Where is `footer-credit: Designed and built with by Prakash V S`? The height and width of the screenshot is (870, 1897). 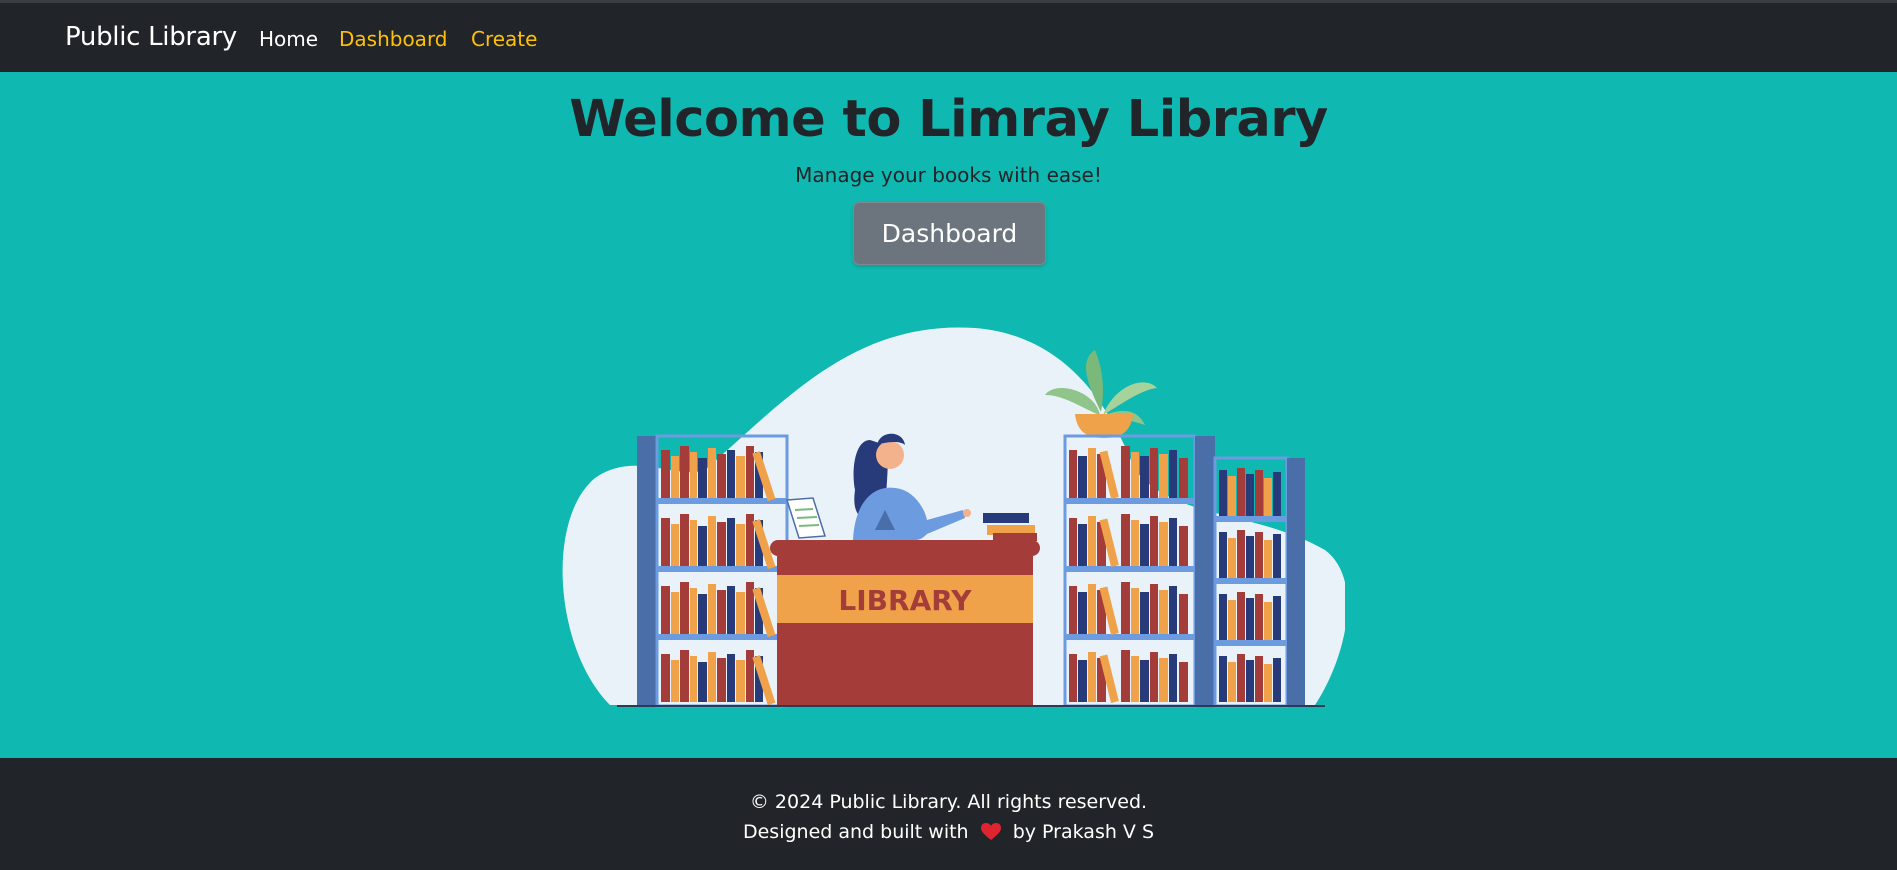 footer-credit: Designed and built with by Prakash V S is located at coordinates (948, 833).